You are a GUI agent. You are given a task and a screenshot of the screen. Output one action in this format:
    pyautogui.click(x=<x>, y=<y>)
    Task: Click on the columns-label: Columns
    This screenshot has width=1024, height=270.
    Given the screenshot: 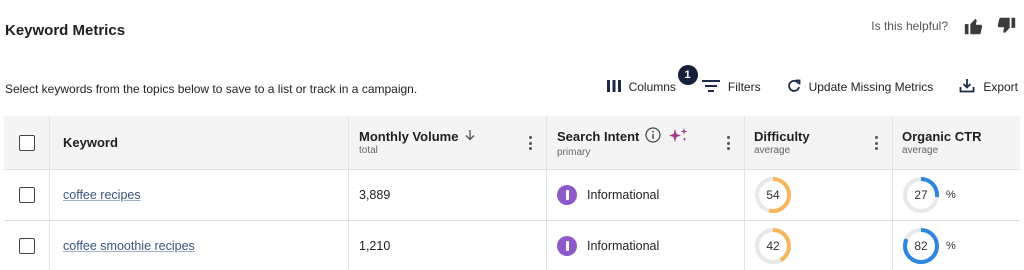 What is the action you would take?
    pyautogui.click(x=652, y=87)
    